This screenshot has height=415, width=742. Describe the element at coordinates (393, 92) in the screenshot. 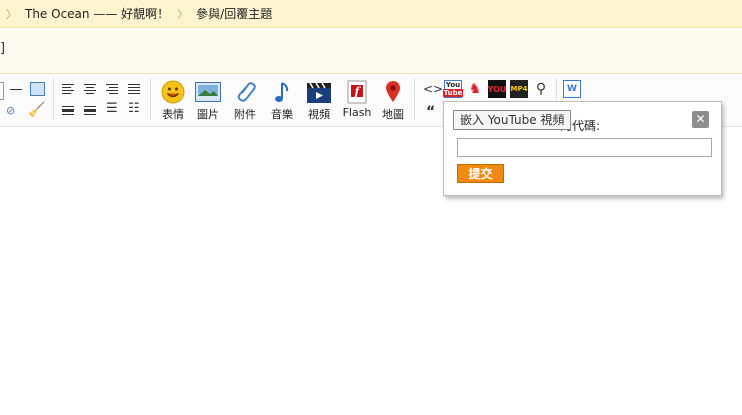

I see `map-pin-icon` at that location.